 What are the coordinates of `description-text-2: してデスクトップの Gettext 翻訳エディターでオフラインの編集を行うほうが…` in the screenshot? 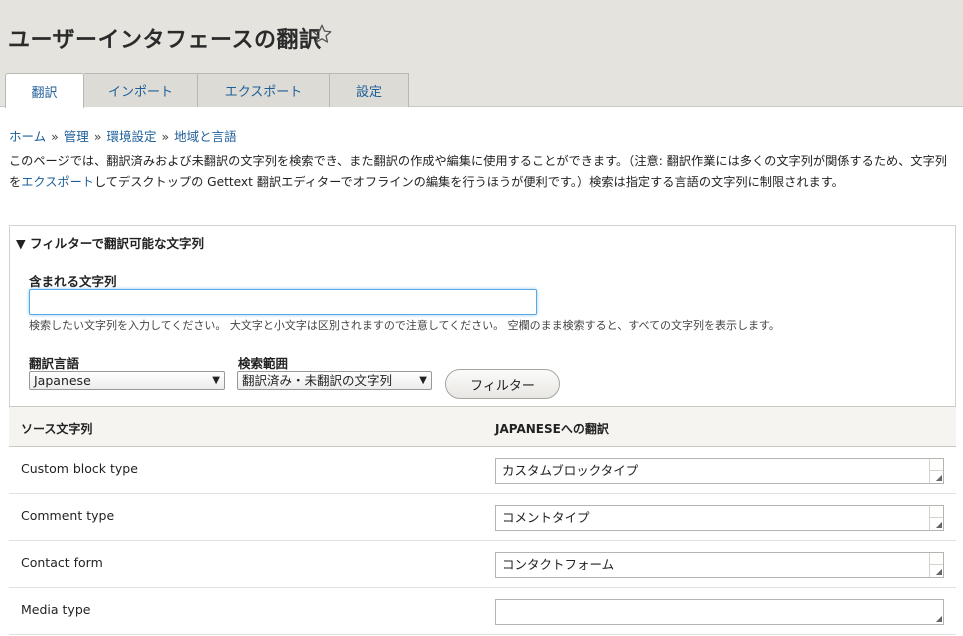 It's located at (468, 181).